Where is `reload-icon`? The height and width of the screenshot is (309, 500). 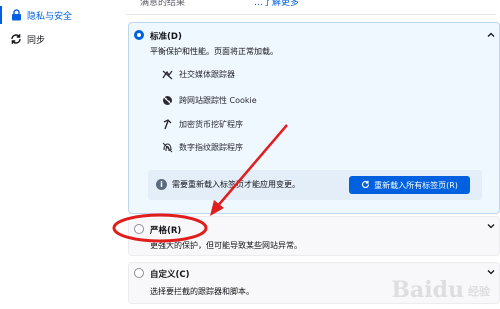
reload-icon is located at coordinates (365, 185).